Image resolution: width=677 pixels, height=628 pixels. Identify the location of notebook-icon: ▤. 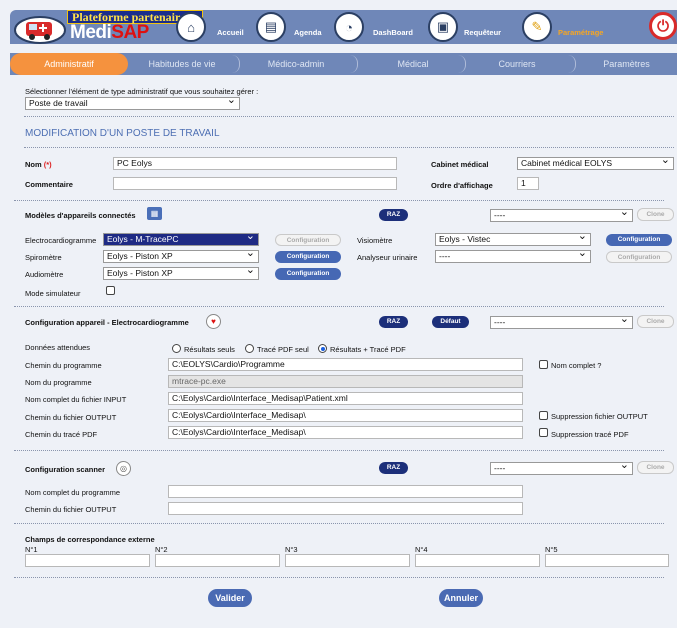
(271, 27).